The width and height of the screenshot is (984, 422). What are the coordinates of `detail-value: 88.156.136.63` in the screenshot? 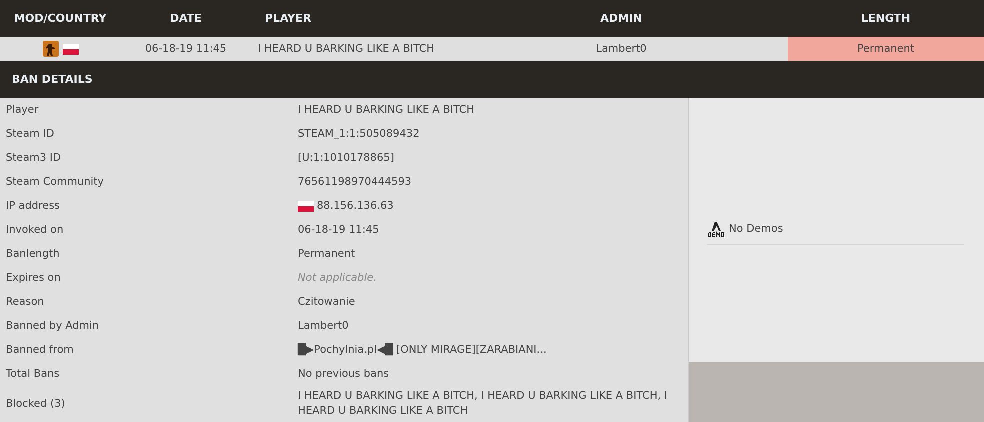 It's located at (355, 206).